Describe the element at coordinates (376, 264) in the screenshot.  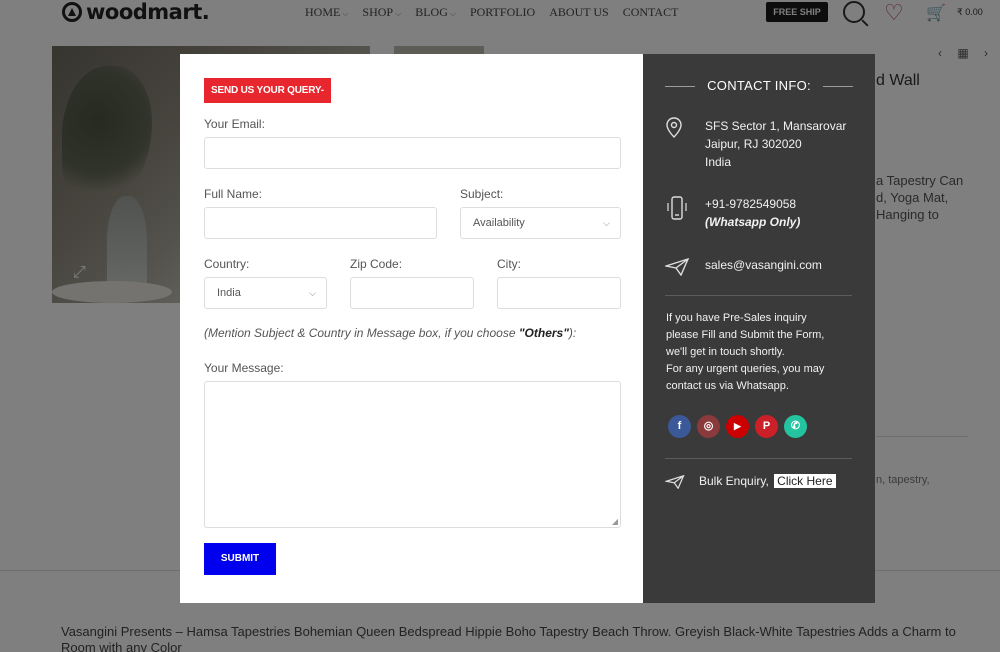
I see `zip-code-label: Zip Code:` at that location.